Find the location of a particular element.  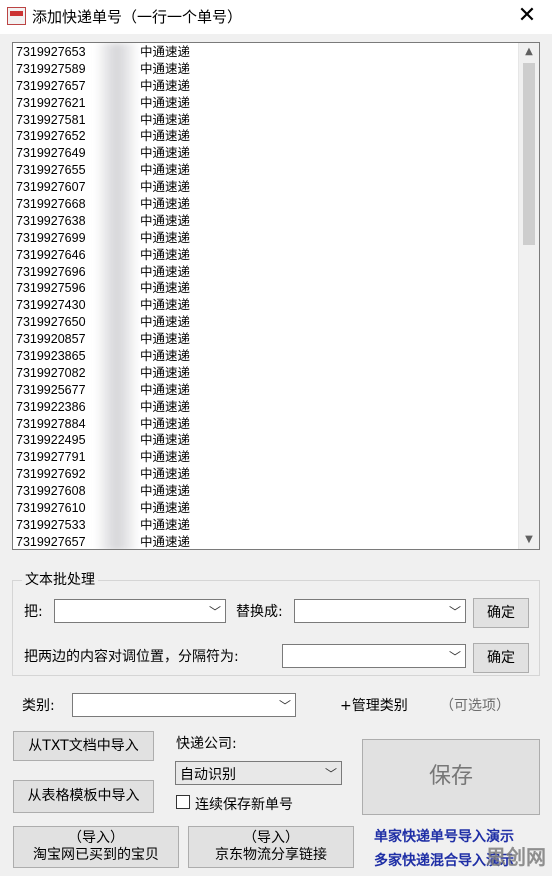

list-item: 7319927692 中通速递 is located at coordinates (266, 474).